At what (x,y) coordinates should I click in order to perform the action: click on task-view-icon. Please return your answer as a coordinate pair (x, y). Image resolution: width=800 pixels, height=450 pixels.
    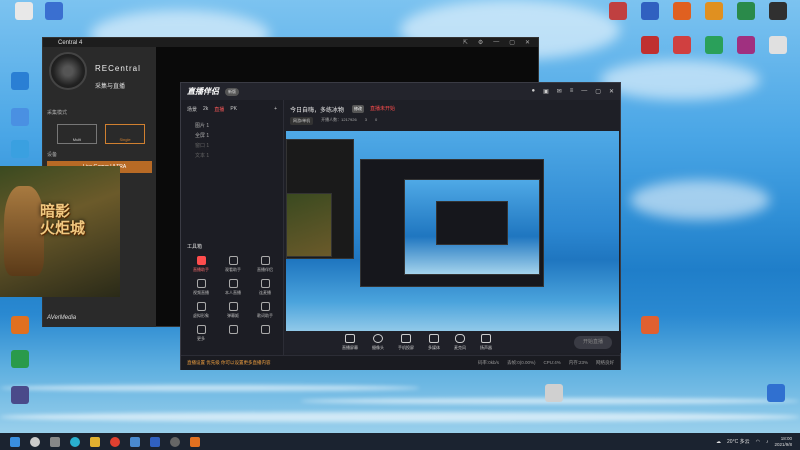
    Looking at the image, I should click on (55, 441).